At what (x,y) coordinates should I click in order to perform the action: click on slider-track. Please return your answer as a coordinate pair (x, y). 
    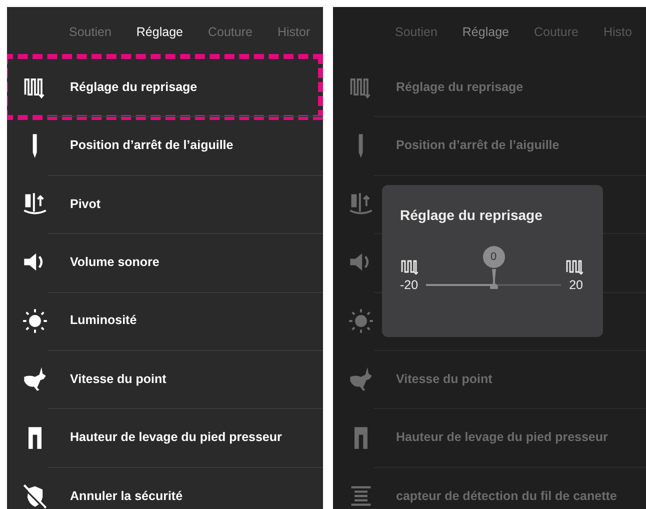
    Looking at the image, I should click on (494, 285).